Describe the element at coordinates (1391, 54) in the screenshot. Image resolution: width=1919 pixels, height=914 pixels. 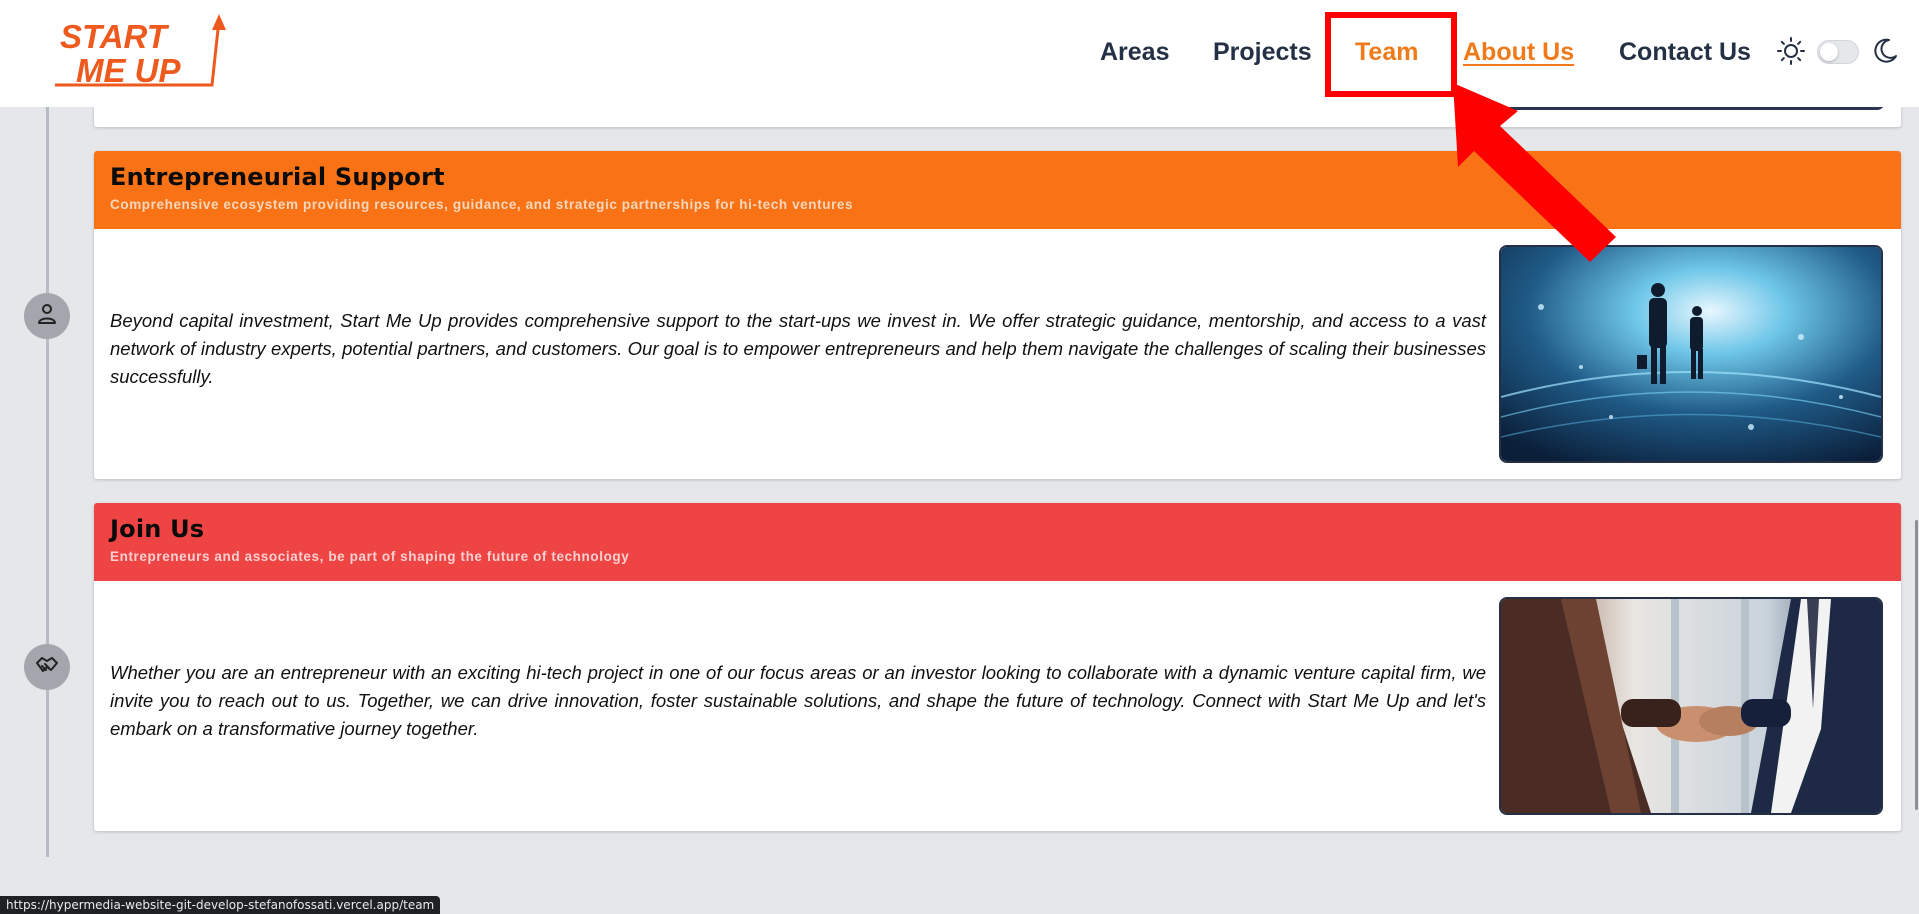
I see `annotation-highlight-box` at that location.